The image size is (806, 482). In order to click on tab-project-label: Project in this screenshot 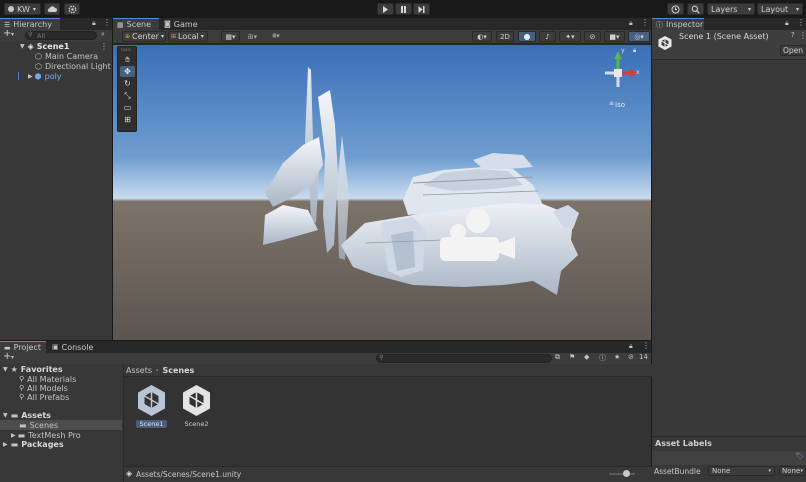, I will do `click(27, 347)`.